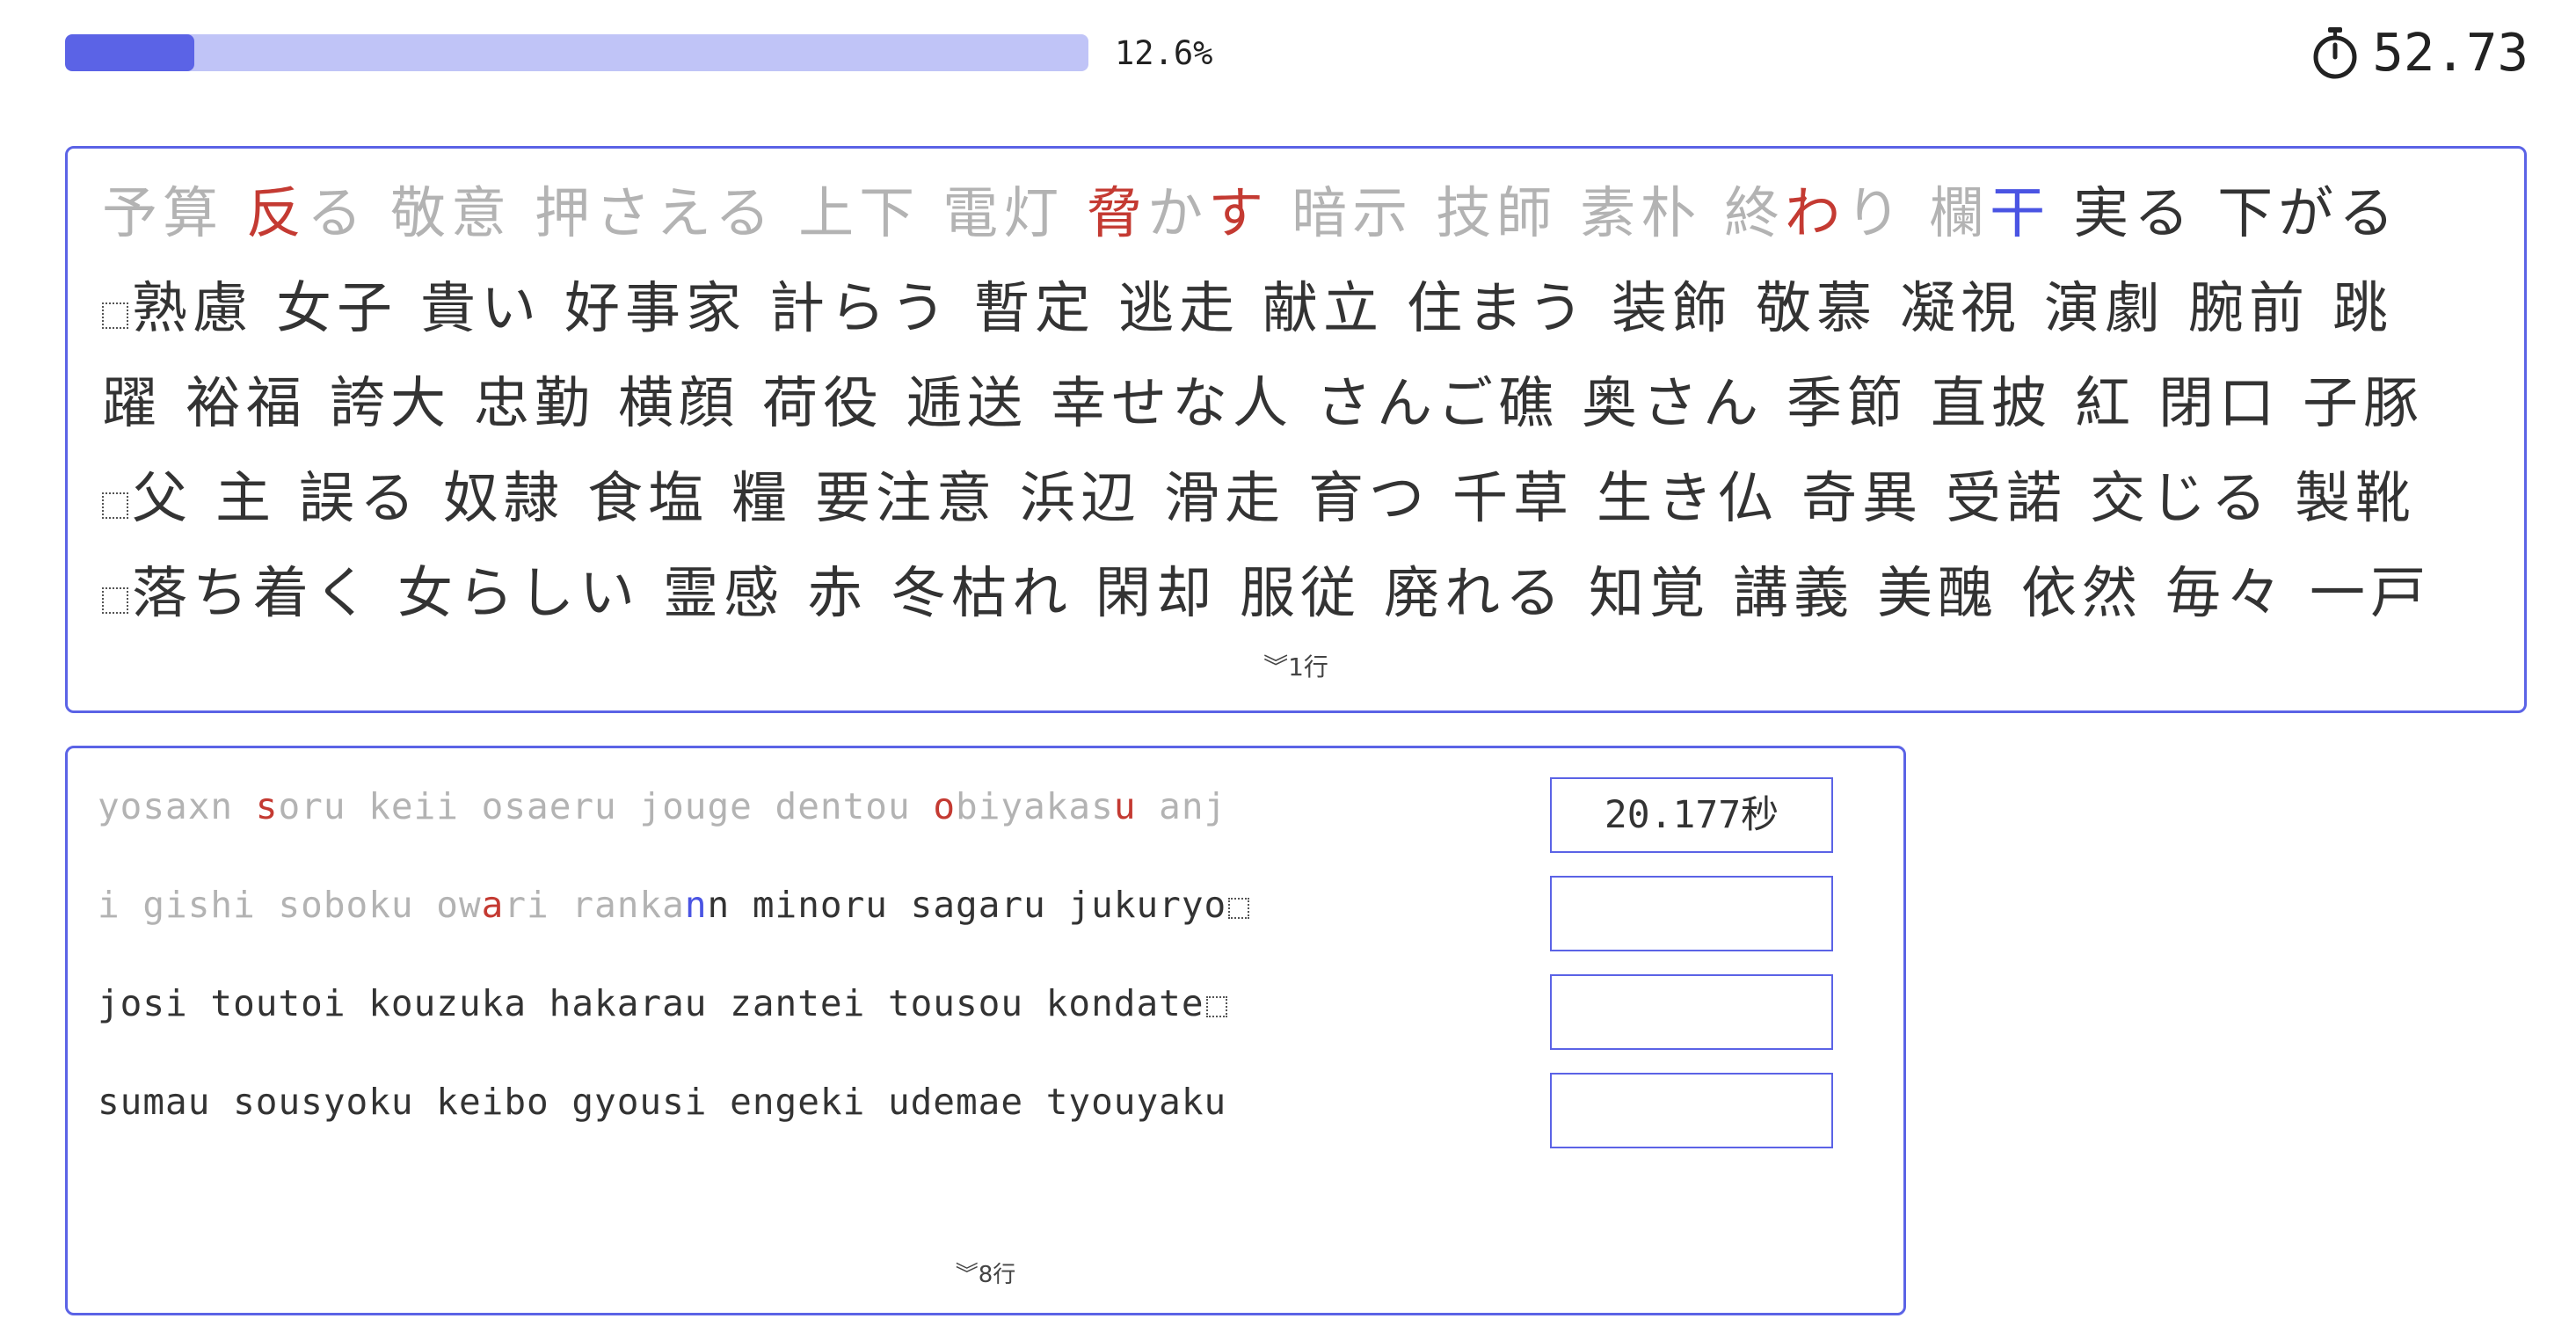 The image size is (2576, 1326). I want to click on kanji-word: 装飾, so click(1672, 308).